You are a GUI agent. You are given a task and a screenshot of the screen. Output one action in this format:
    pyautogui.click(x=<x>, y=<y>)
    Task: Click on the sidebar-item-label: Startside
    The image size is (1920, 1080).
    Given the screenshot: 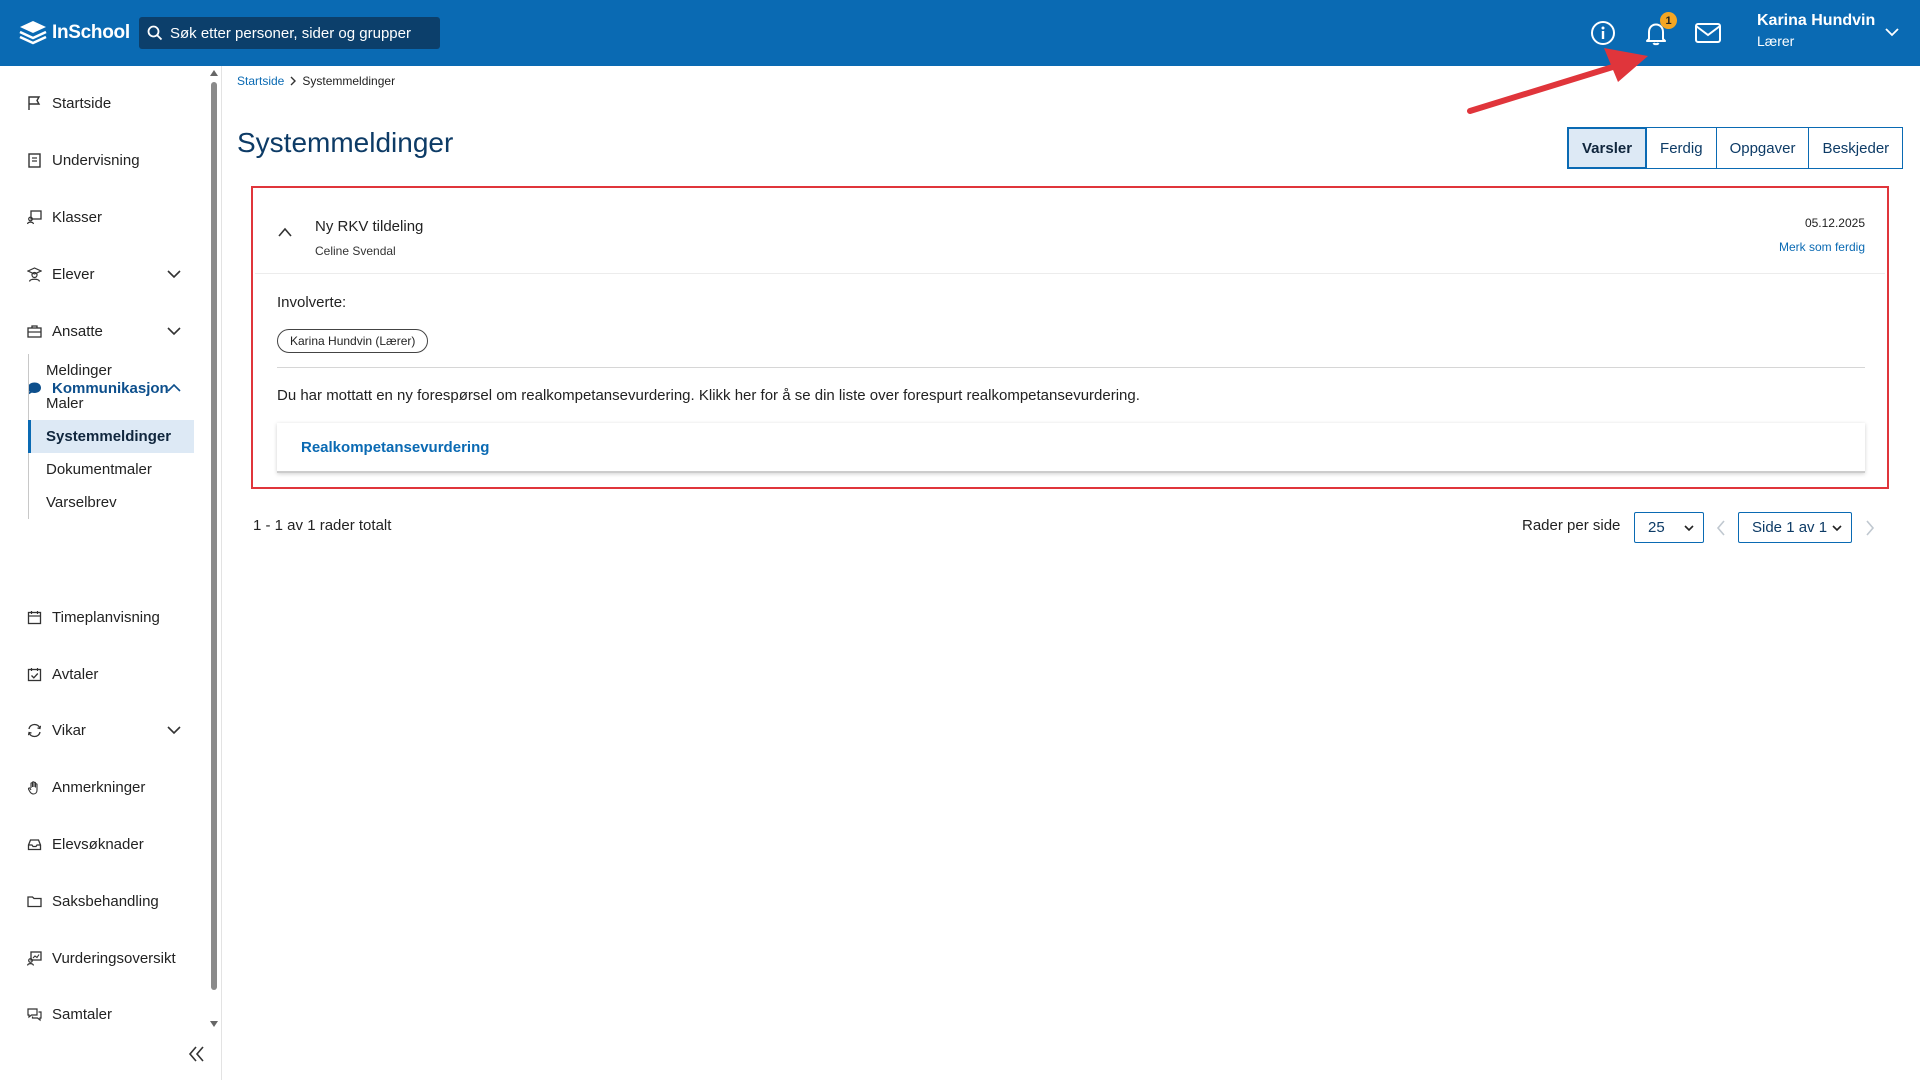 What is the action you would take?
    pyautogui.click(x=82, y=103)
    